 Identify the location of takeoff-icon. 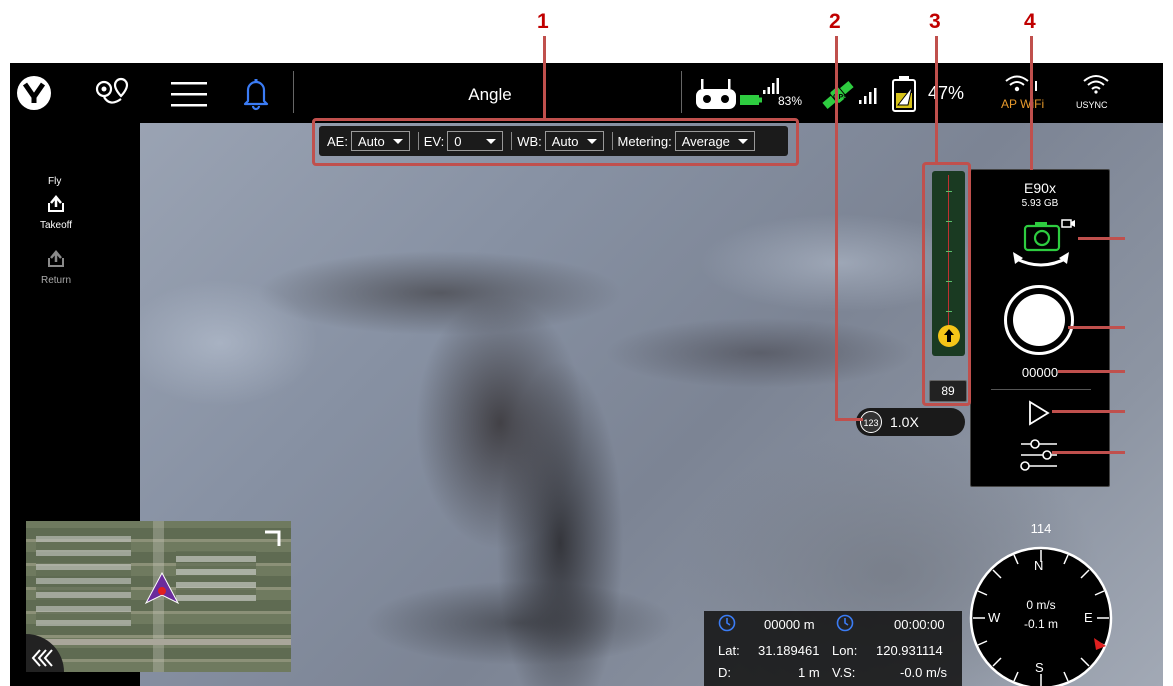
(56, 203).